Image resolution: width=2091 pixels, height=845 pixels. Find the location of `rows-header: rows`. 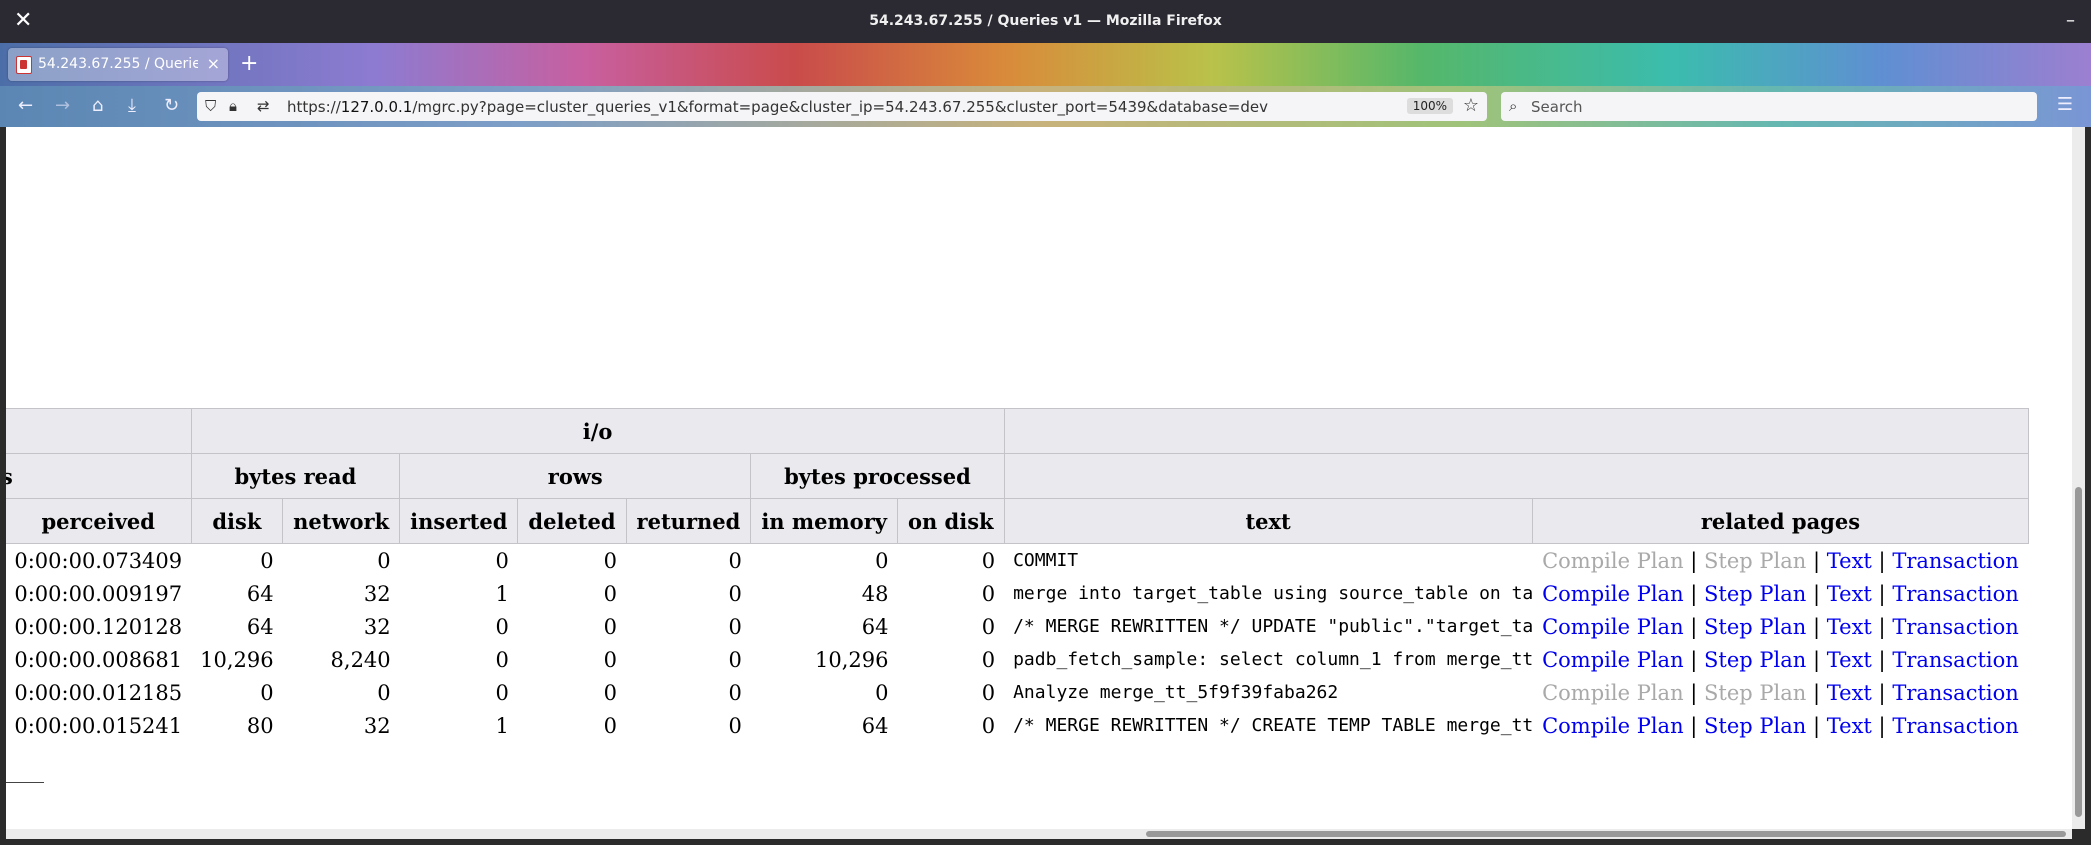

rows-header: rows is located at coordinates (575, 476).